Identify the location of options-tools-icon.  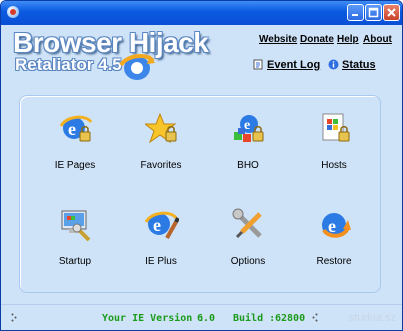
(247, 223).